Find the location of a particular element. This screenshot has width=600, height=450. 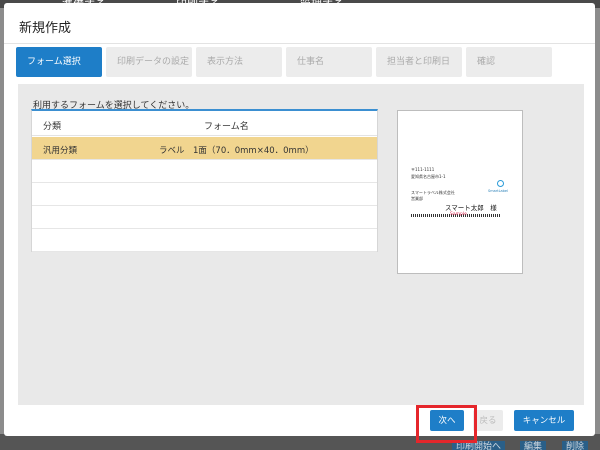

step-assignee-date: 担当者と印刷日 is located at coordinates (419, 62).